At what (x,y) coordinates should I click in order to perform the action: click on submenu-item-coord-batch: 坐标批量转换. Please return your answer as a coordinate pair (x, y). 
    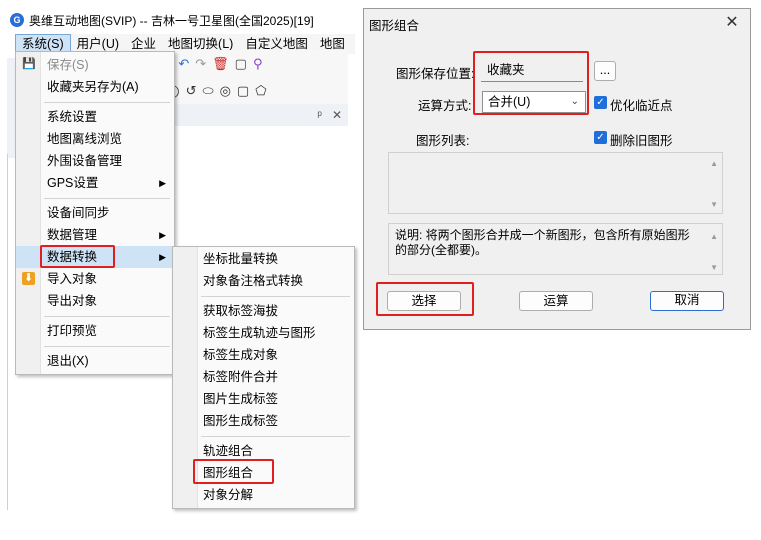
    Looking at the image, I should click on (263, 259).